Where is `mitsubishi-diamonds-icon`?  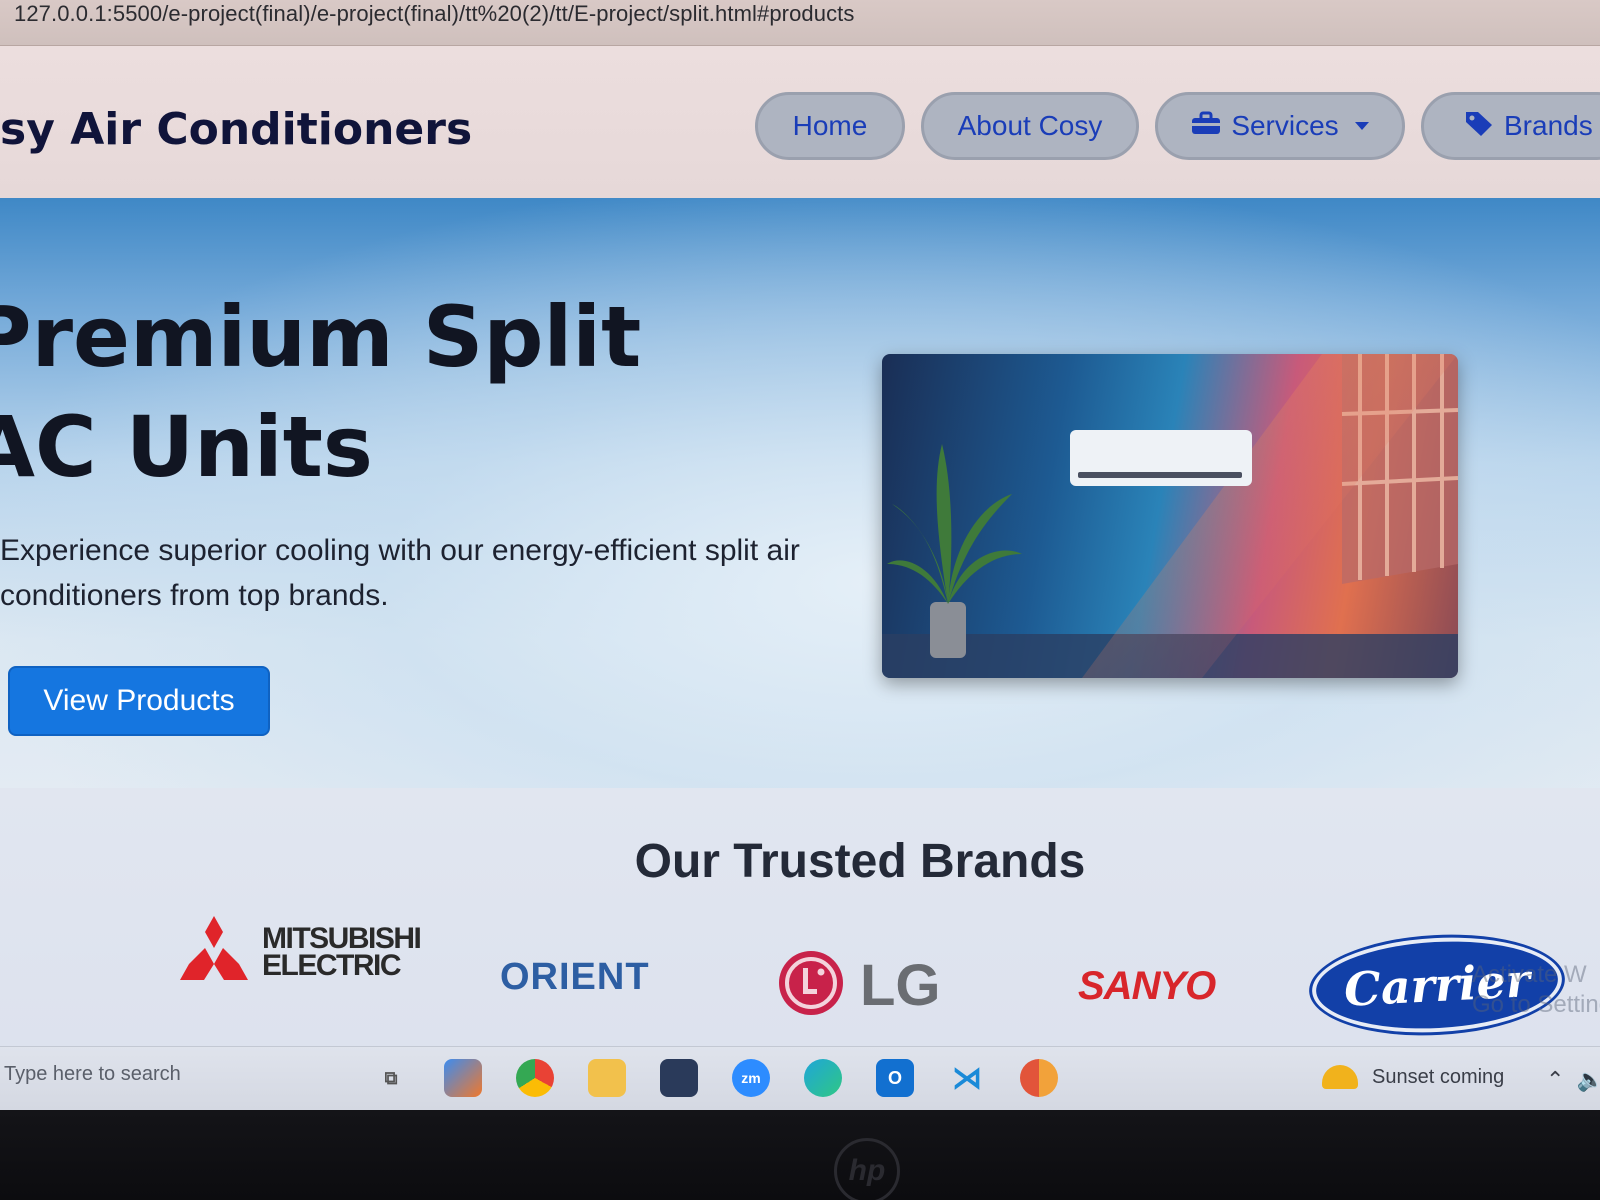 mitsubishi-diamonds-icon is located at coordinates (214, 951).